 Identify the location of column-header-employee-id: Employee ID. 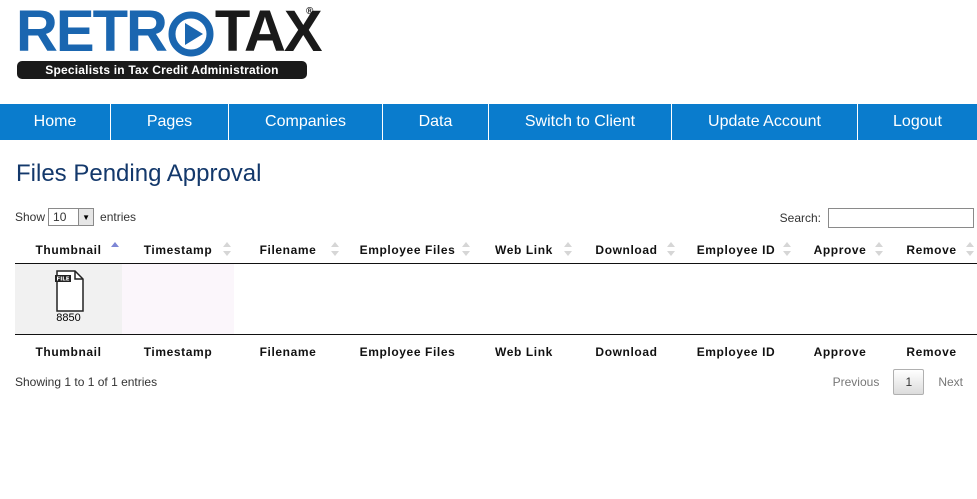
(736, 250).